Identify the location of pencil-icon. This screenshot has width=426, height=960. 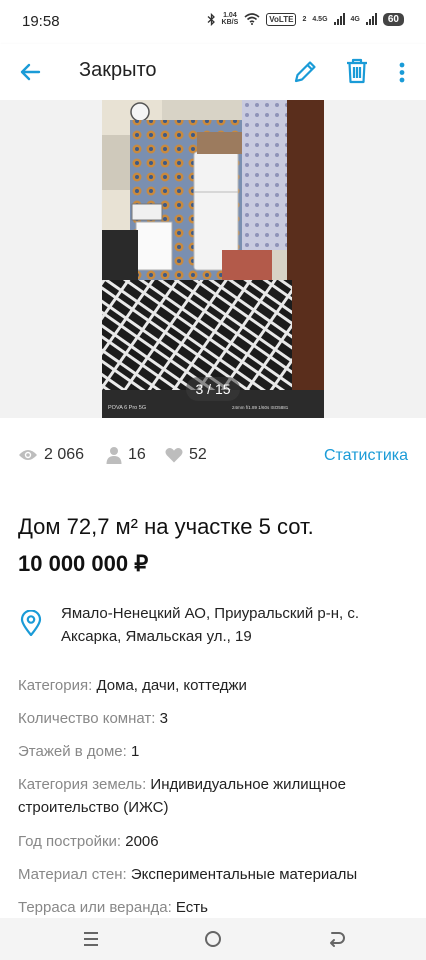
(305, 72).